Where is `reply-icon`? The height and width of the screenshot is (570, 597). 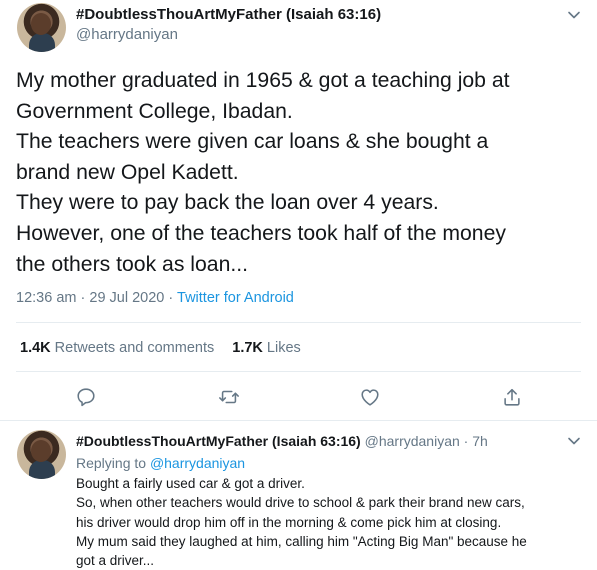 reply-icon is located at coordinates (86, 397).